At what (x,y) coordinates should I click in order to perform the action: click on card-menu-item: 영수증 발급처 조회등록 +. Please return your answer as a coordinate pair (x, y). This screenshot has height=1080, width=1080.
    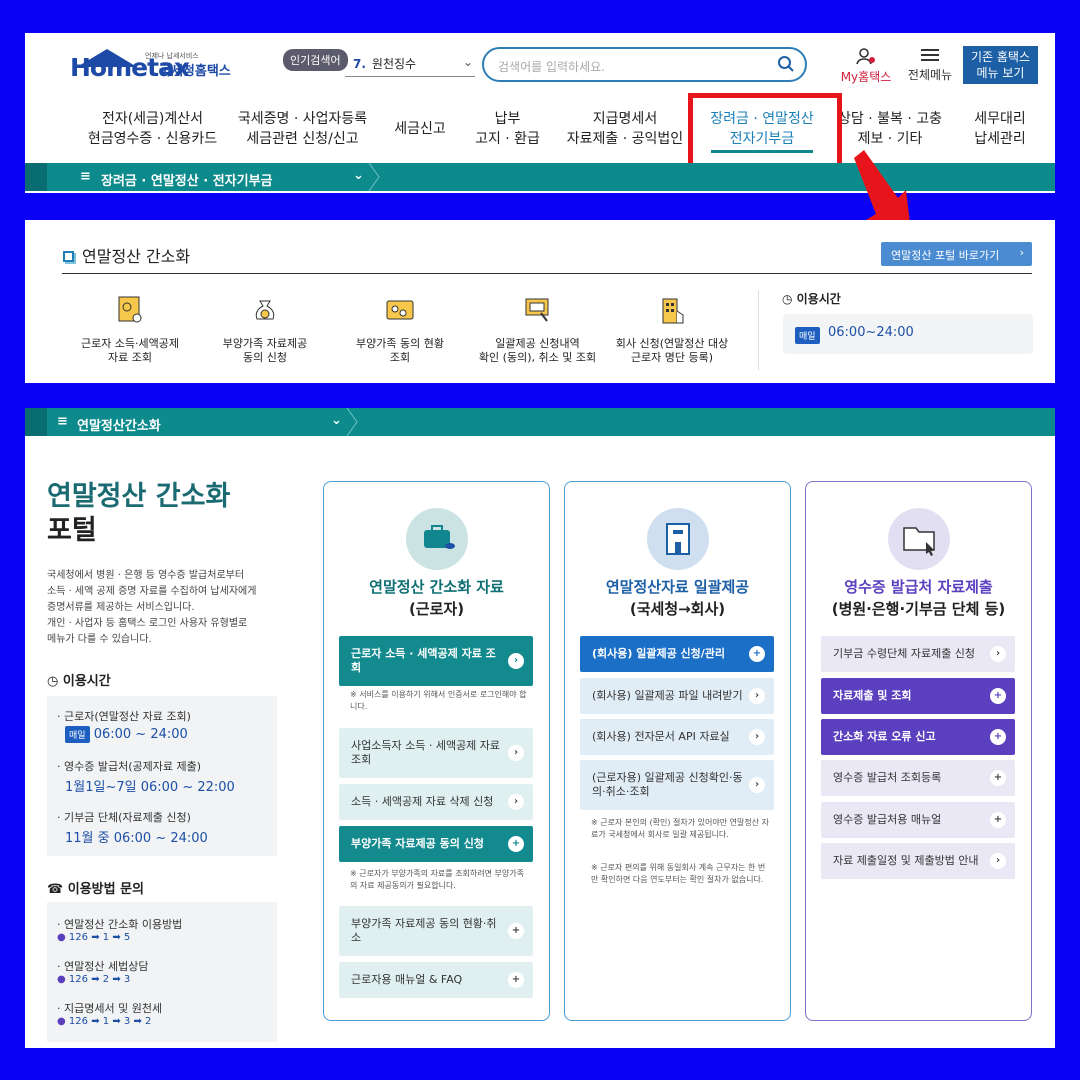
    Looking at the image, I should click on (918, 778).